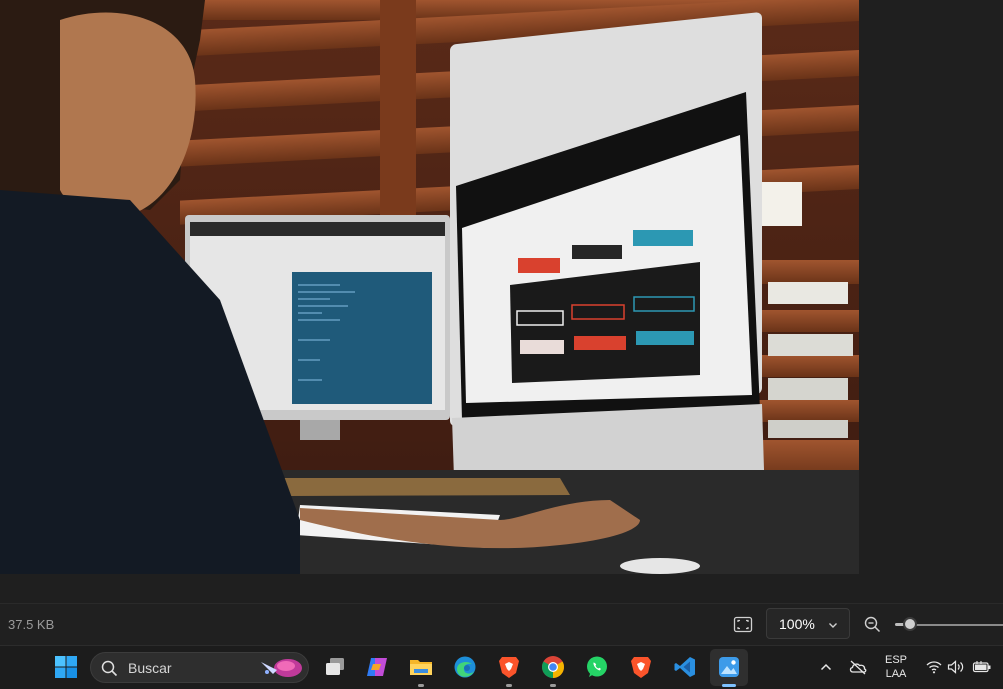 This screenshot has width=1003, height=689. I want to click on brave-button, so click(509, 667).